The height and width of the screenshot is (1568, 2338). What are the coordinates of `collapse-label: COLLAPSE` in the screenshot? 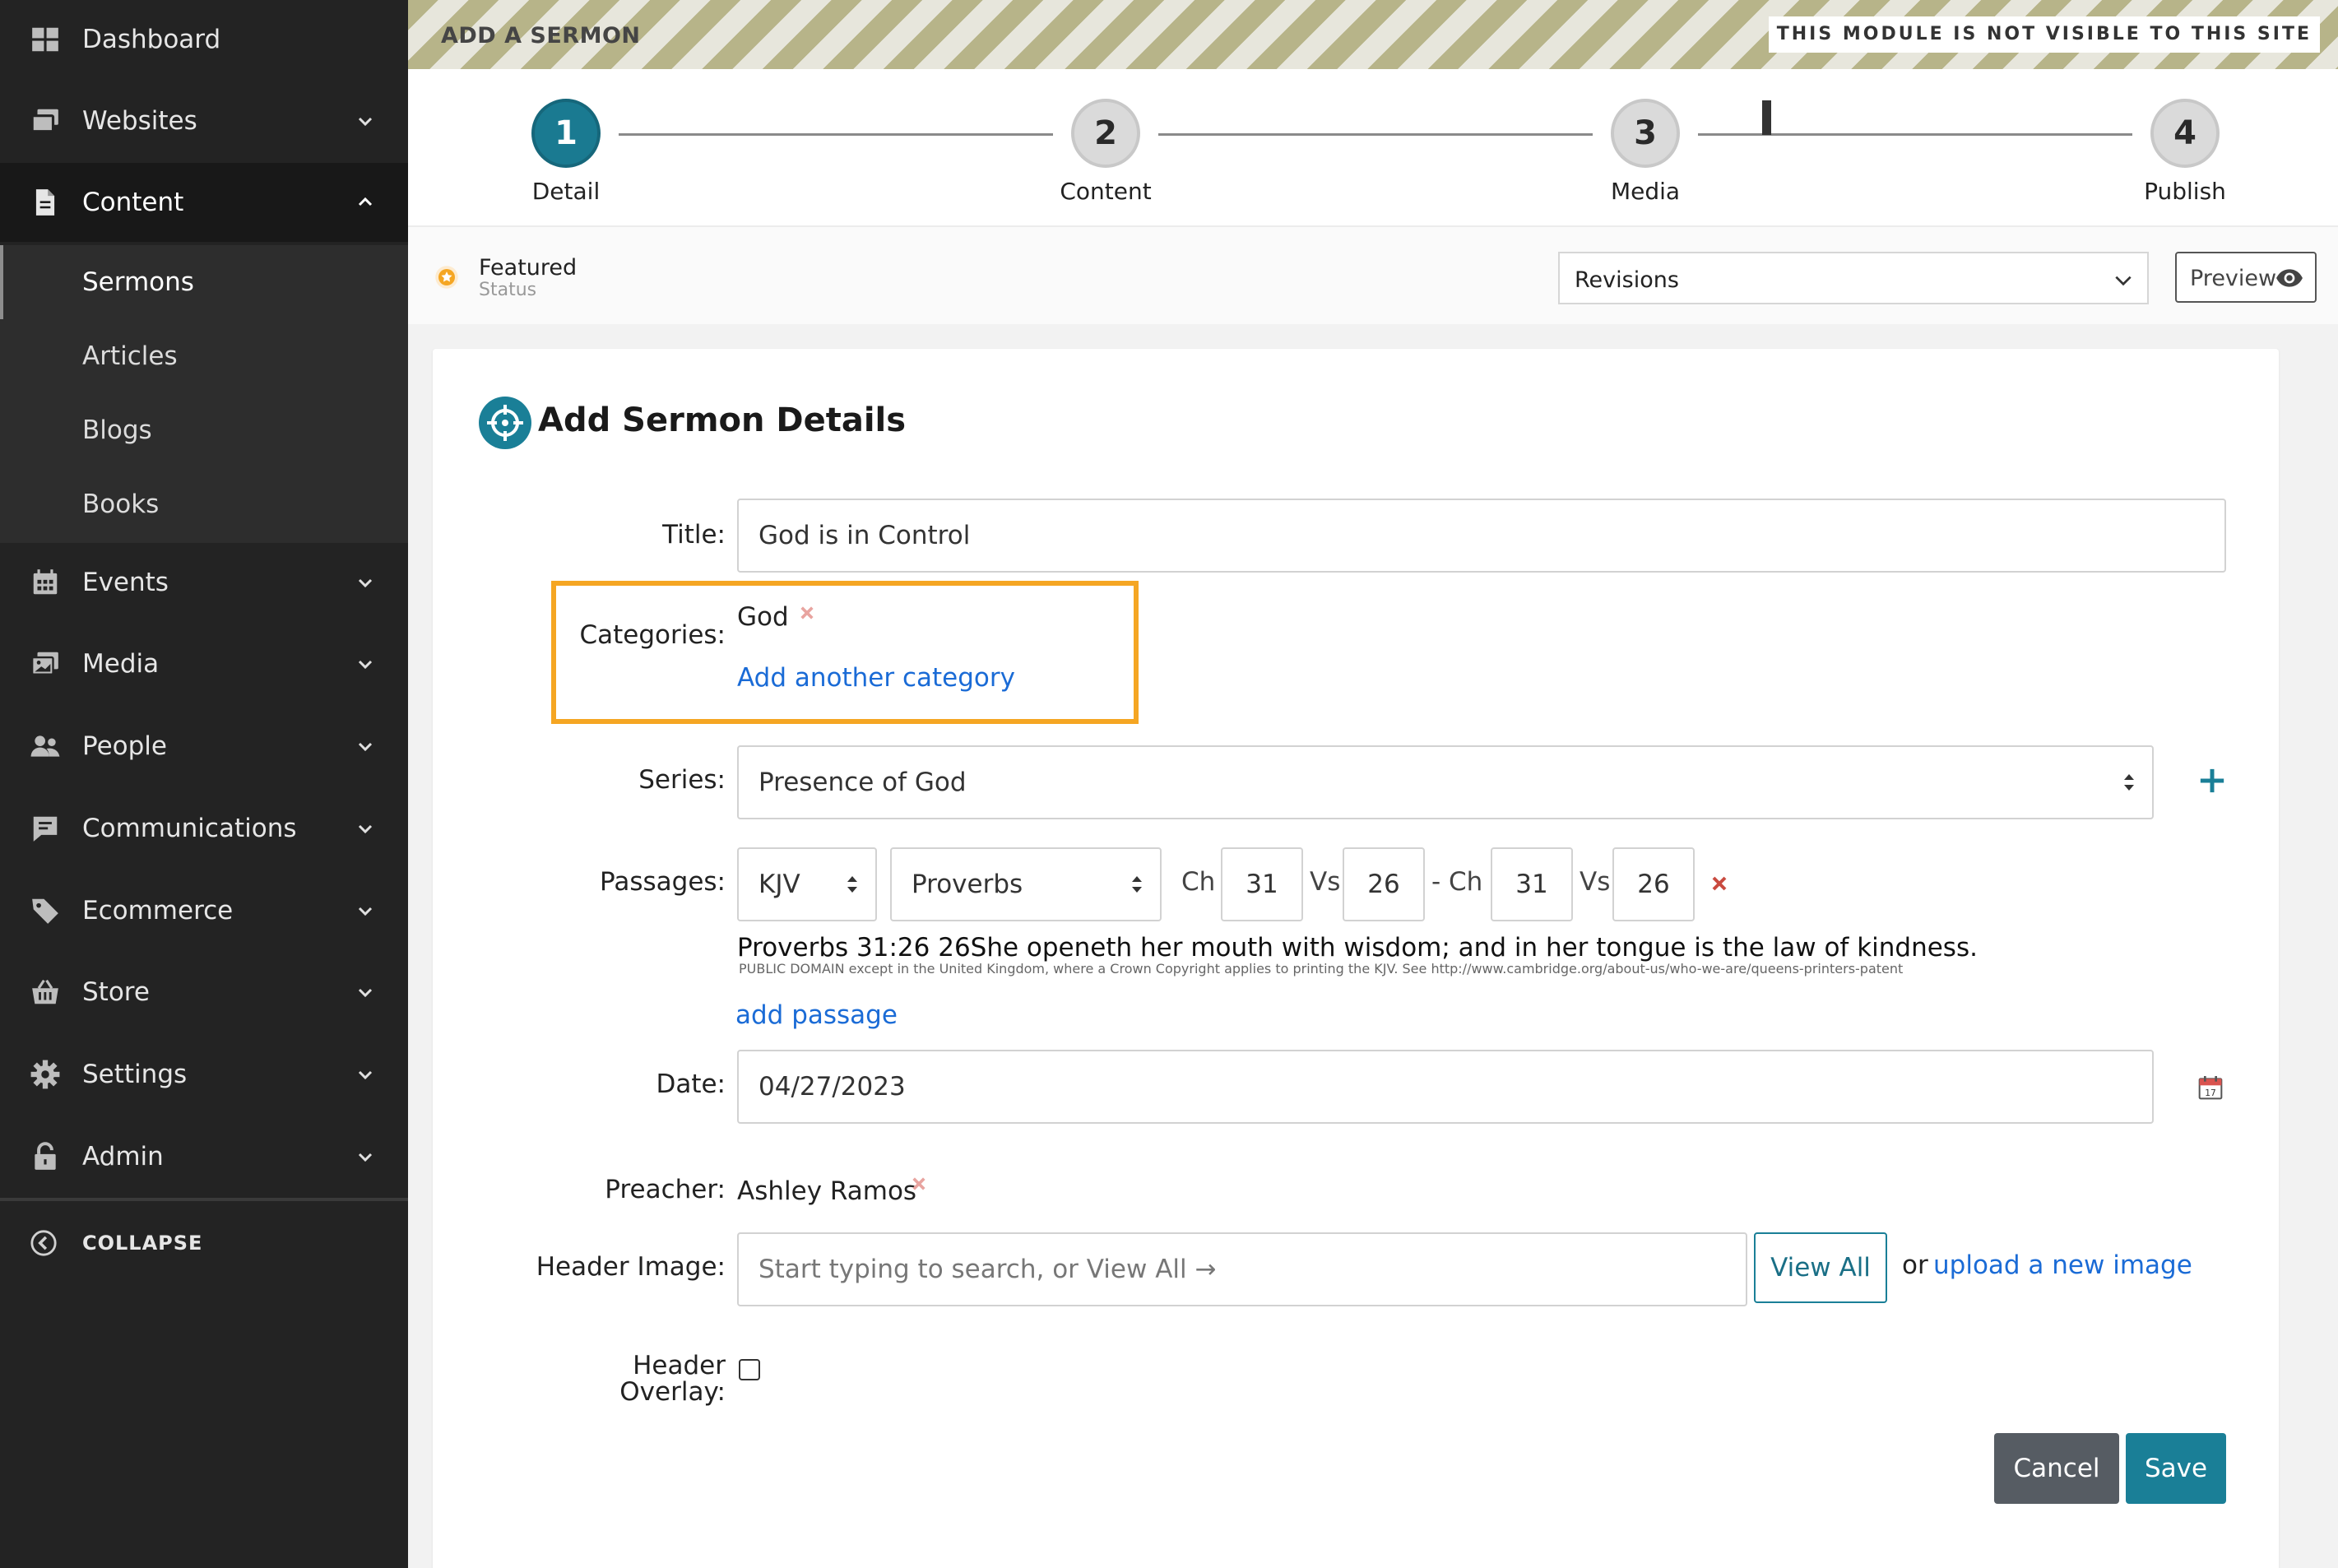 It's located at (142, 1243).